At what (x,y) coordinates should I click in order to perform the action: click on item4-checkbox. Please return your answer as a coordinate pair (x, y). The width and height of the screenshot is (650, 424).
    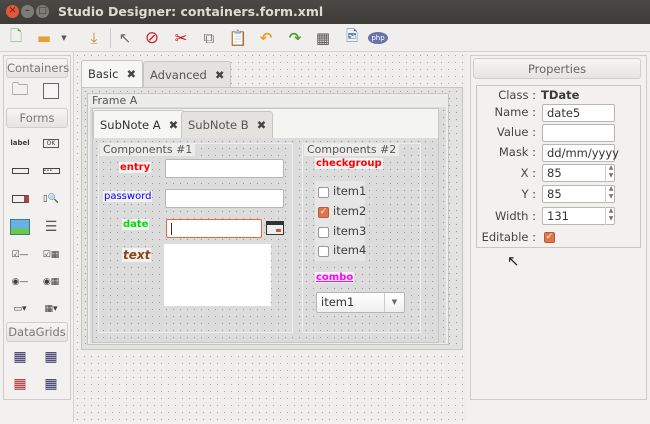
    Looking at the image, I should click on (323, 251).